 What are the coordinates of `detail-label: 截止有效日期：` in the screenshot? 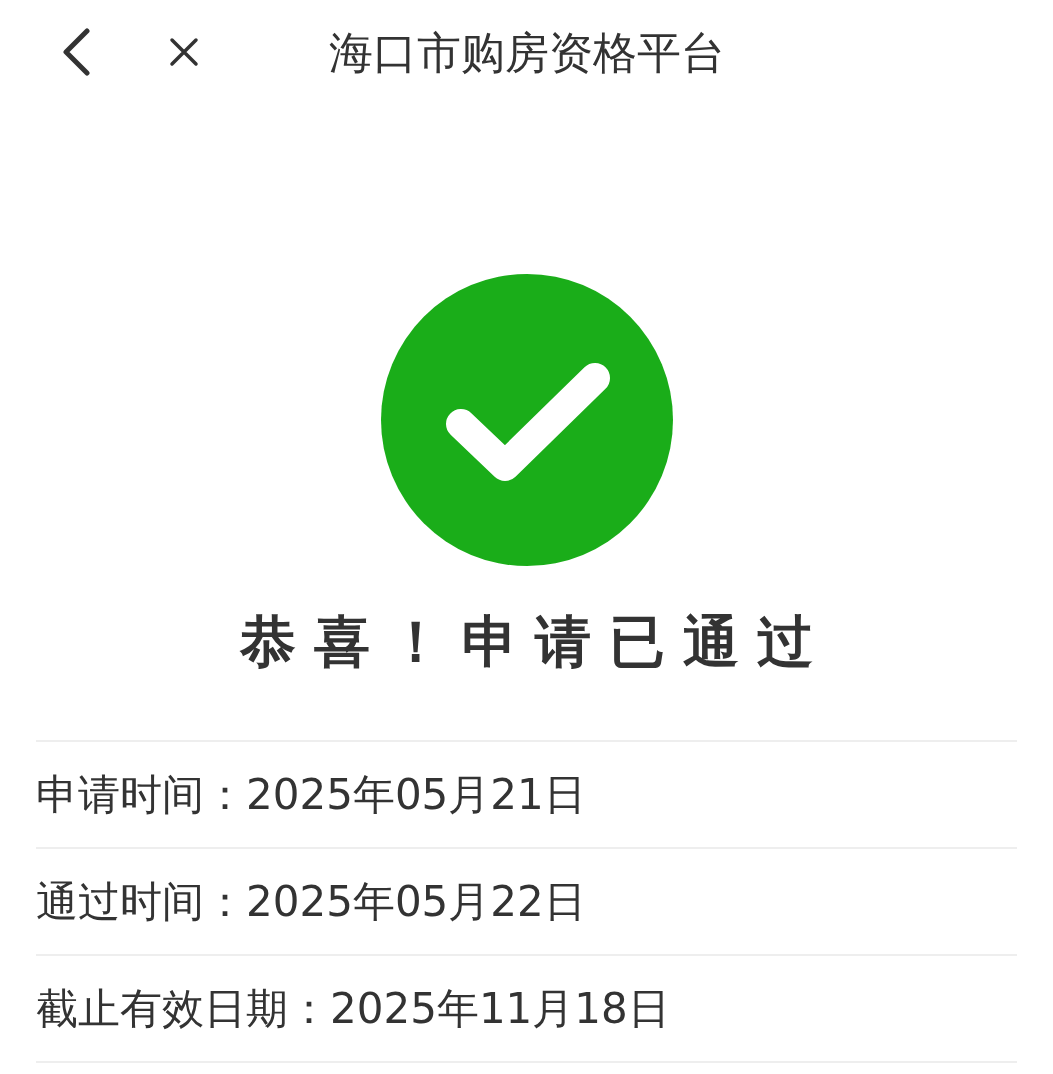 It's located at (183, 1009).